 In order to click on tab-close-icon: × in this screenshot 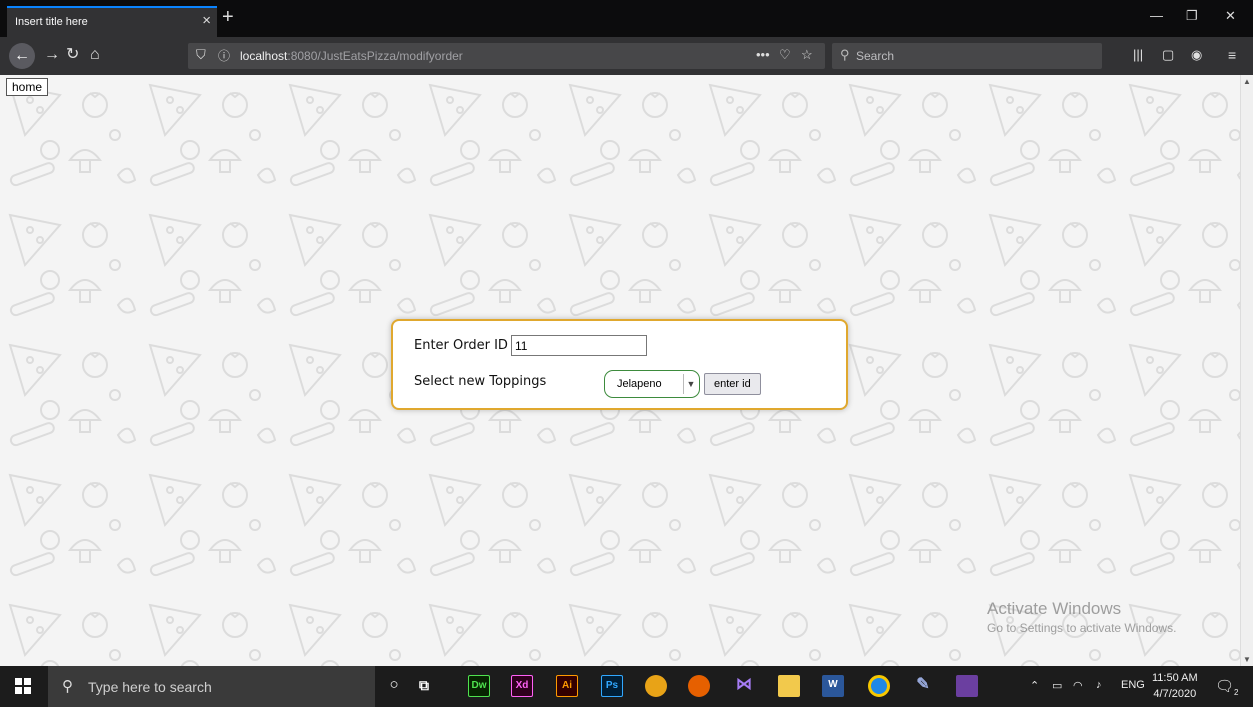, I will do `click(206, 20)`.